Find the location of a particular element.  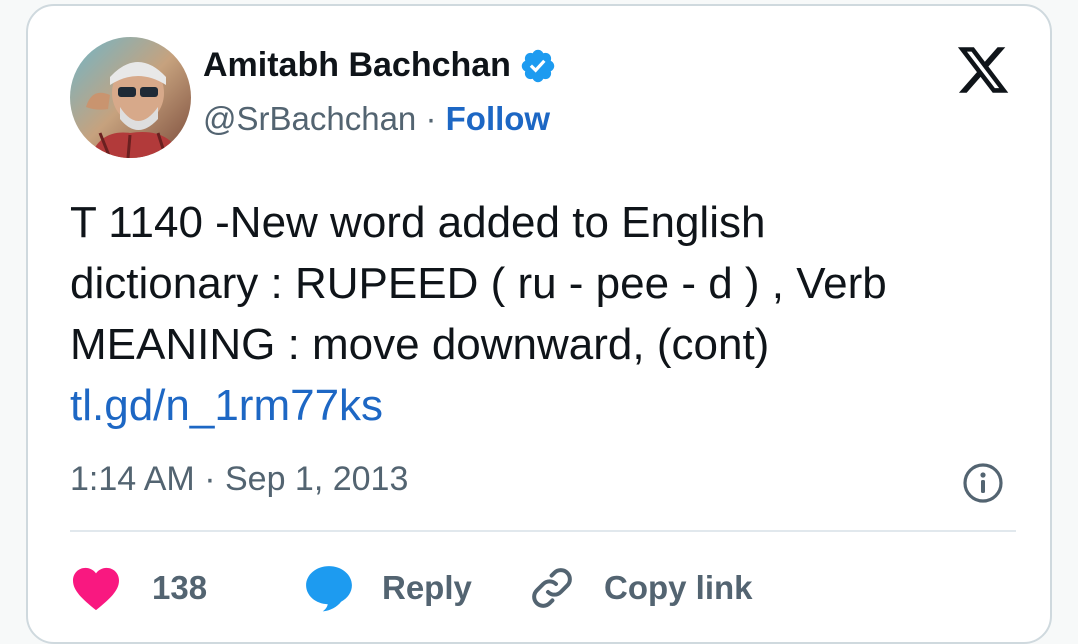

divider is located at coordinates (543, 531).